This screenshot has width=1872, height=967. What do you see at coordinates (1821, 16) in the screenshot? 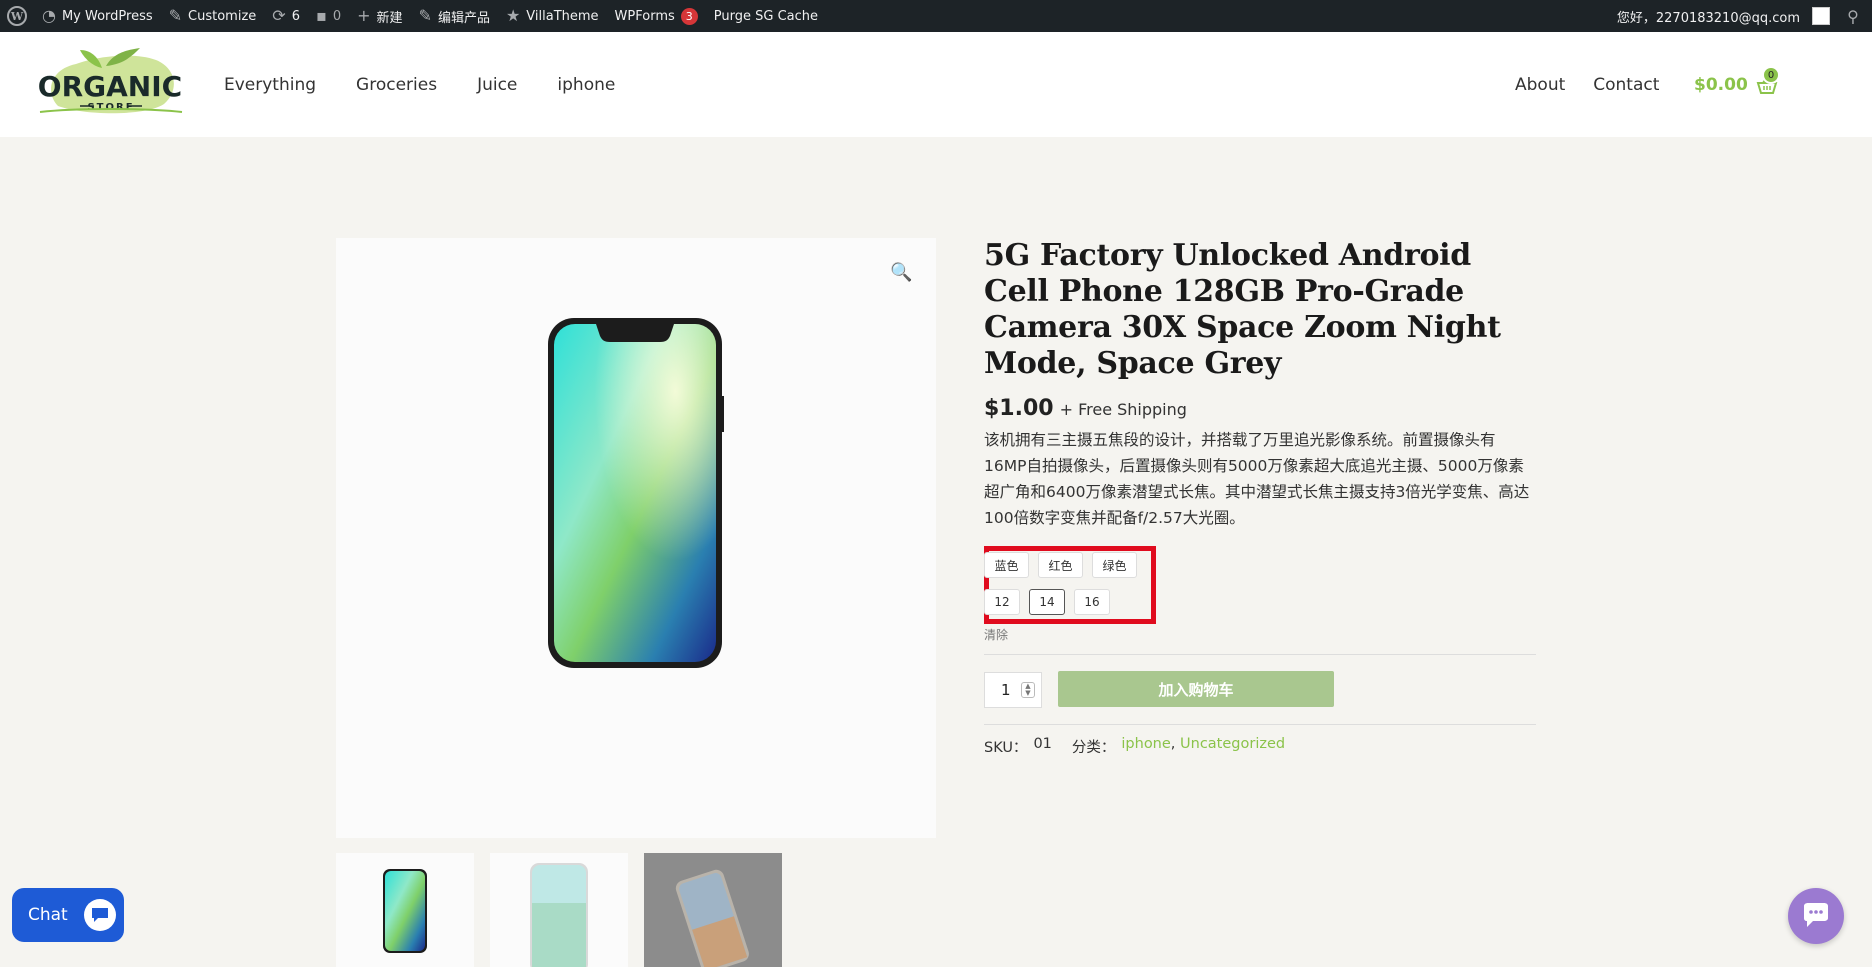
I see `avatar` at bounding box center [1821, 16].